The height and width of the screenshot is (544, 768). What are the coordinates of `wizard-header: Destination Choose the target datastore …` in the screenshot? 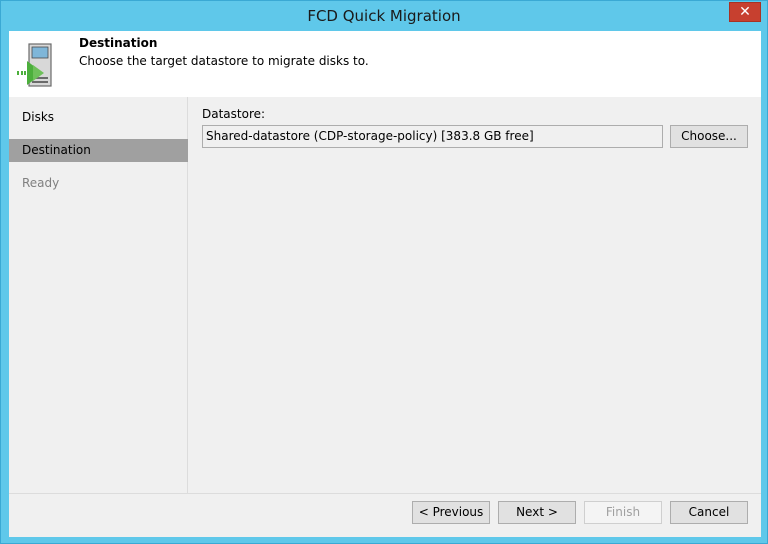 It's located at (385, 64).